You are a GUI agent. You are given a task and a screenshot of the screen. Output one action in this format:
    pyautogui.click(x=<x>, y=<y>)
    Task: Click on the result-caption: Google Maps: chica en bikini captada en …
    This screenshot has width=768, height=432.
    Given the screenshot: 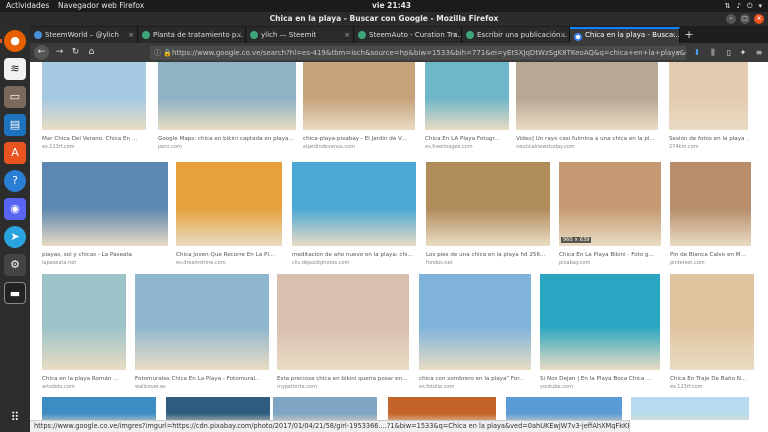 What is the action you would take?
    pyautogui.click(x=227, y=139)
    